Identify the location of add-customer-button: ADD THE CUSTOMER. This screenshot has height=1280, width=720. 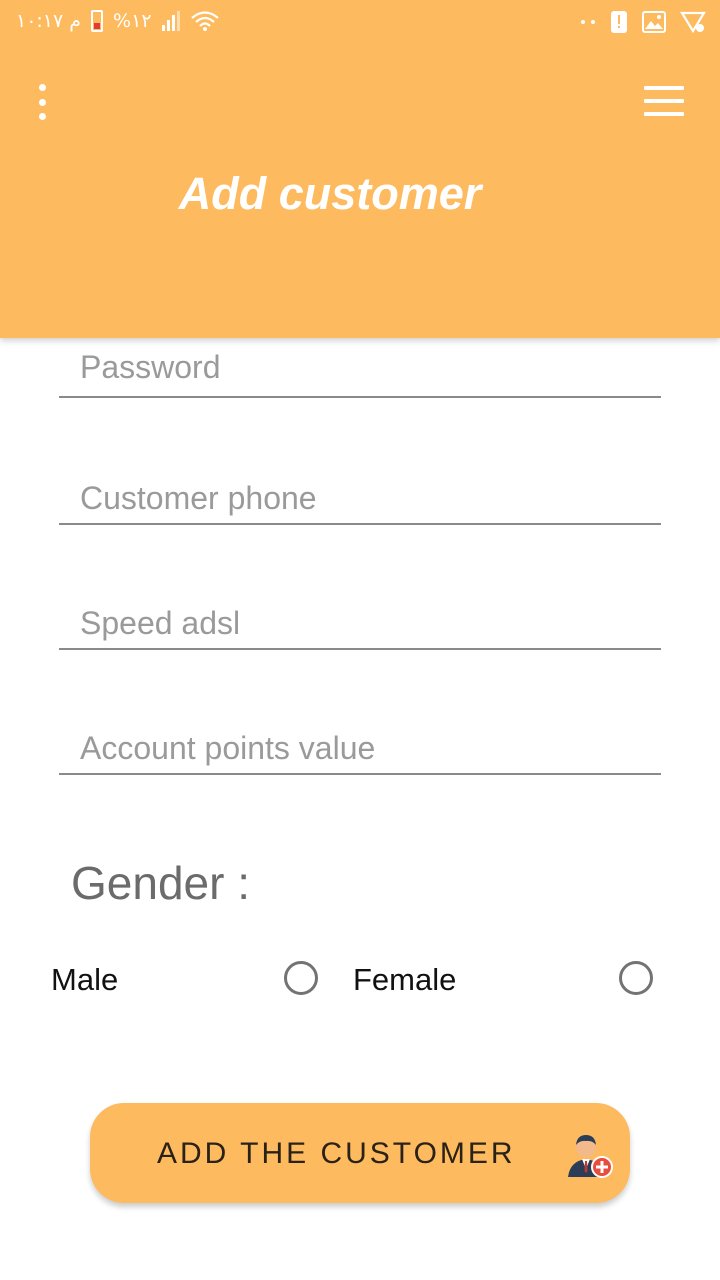
(360, 1153).